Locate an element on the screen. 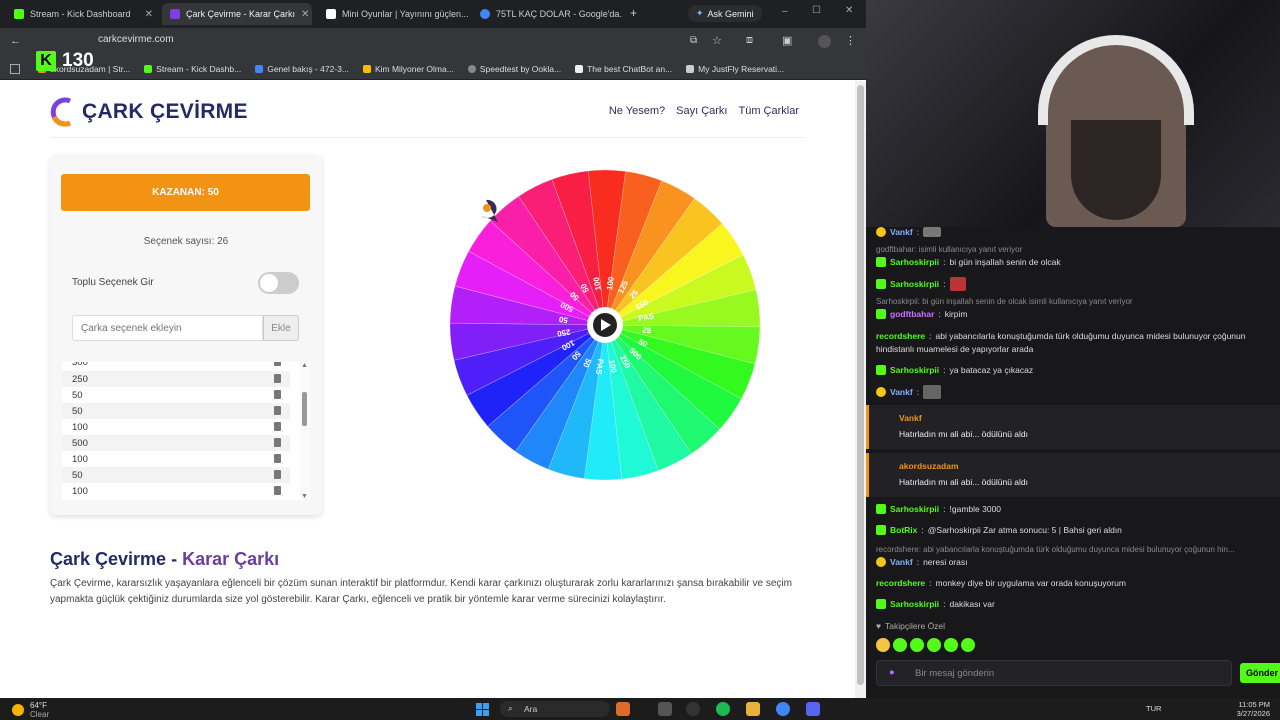 Image resolution: width=1280 pixels, height=720 pixels. gemini-icon: ✦ is located at coordinates (700, 13).